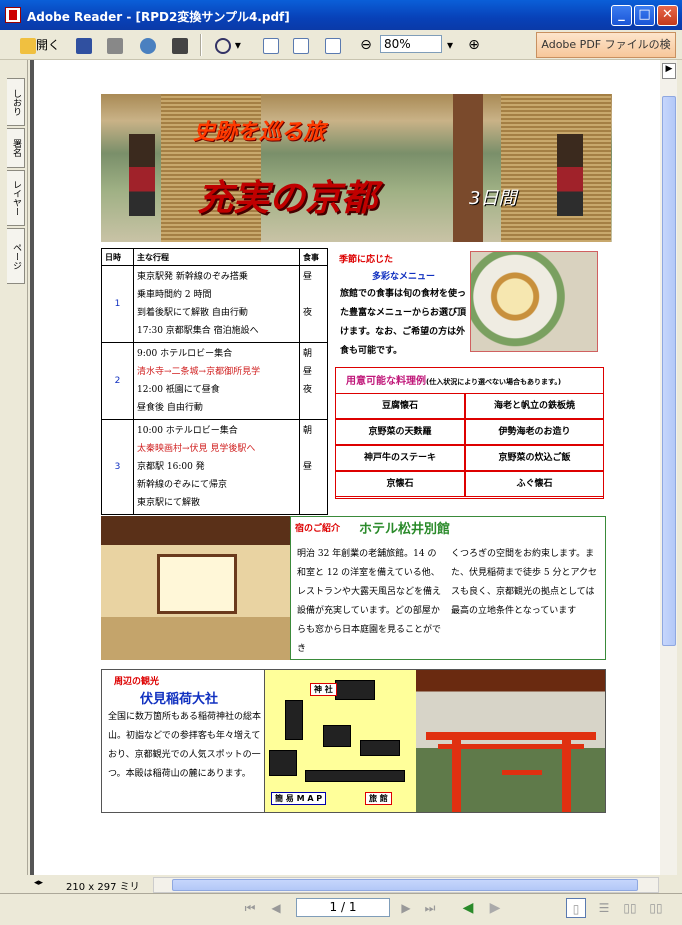 The width and height of the screenshot is (682, 925). What do you see at coordinates (468, 908) in the screenshot?
I see `back-view-button: ◀` at bounding box center [468, 908].